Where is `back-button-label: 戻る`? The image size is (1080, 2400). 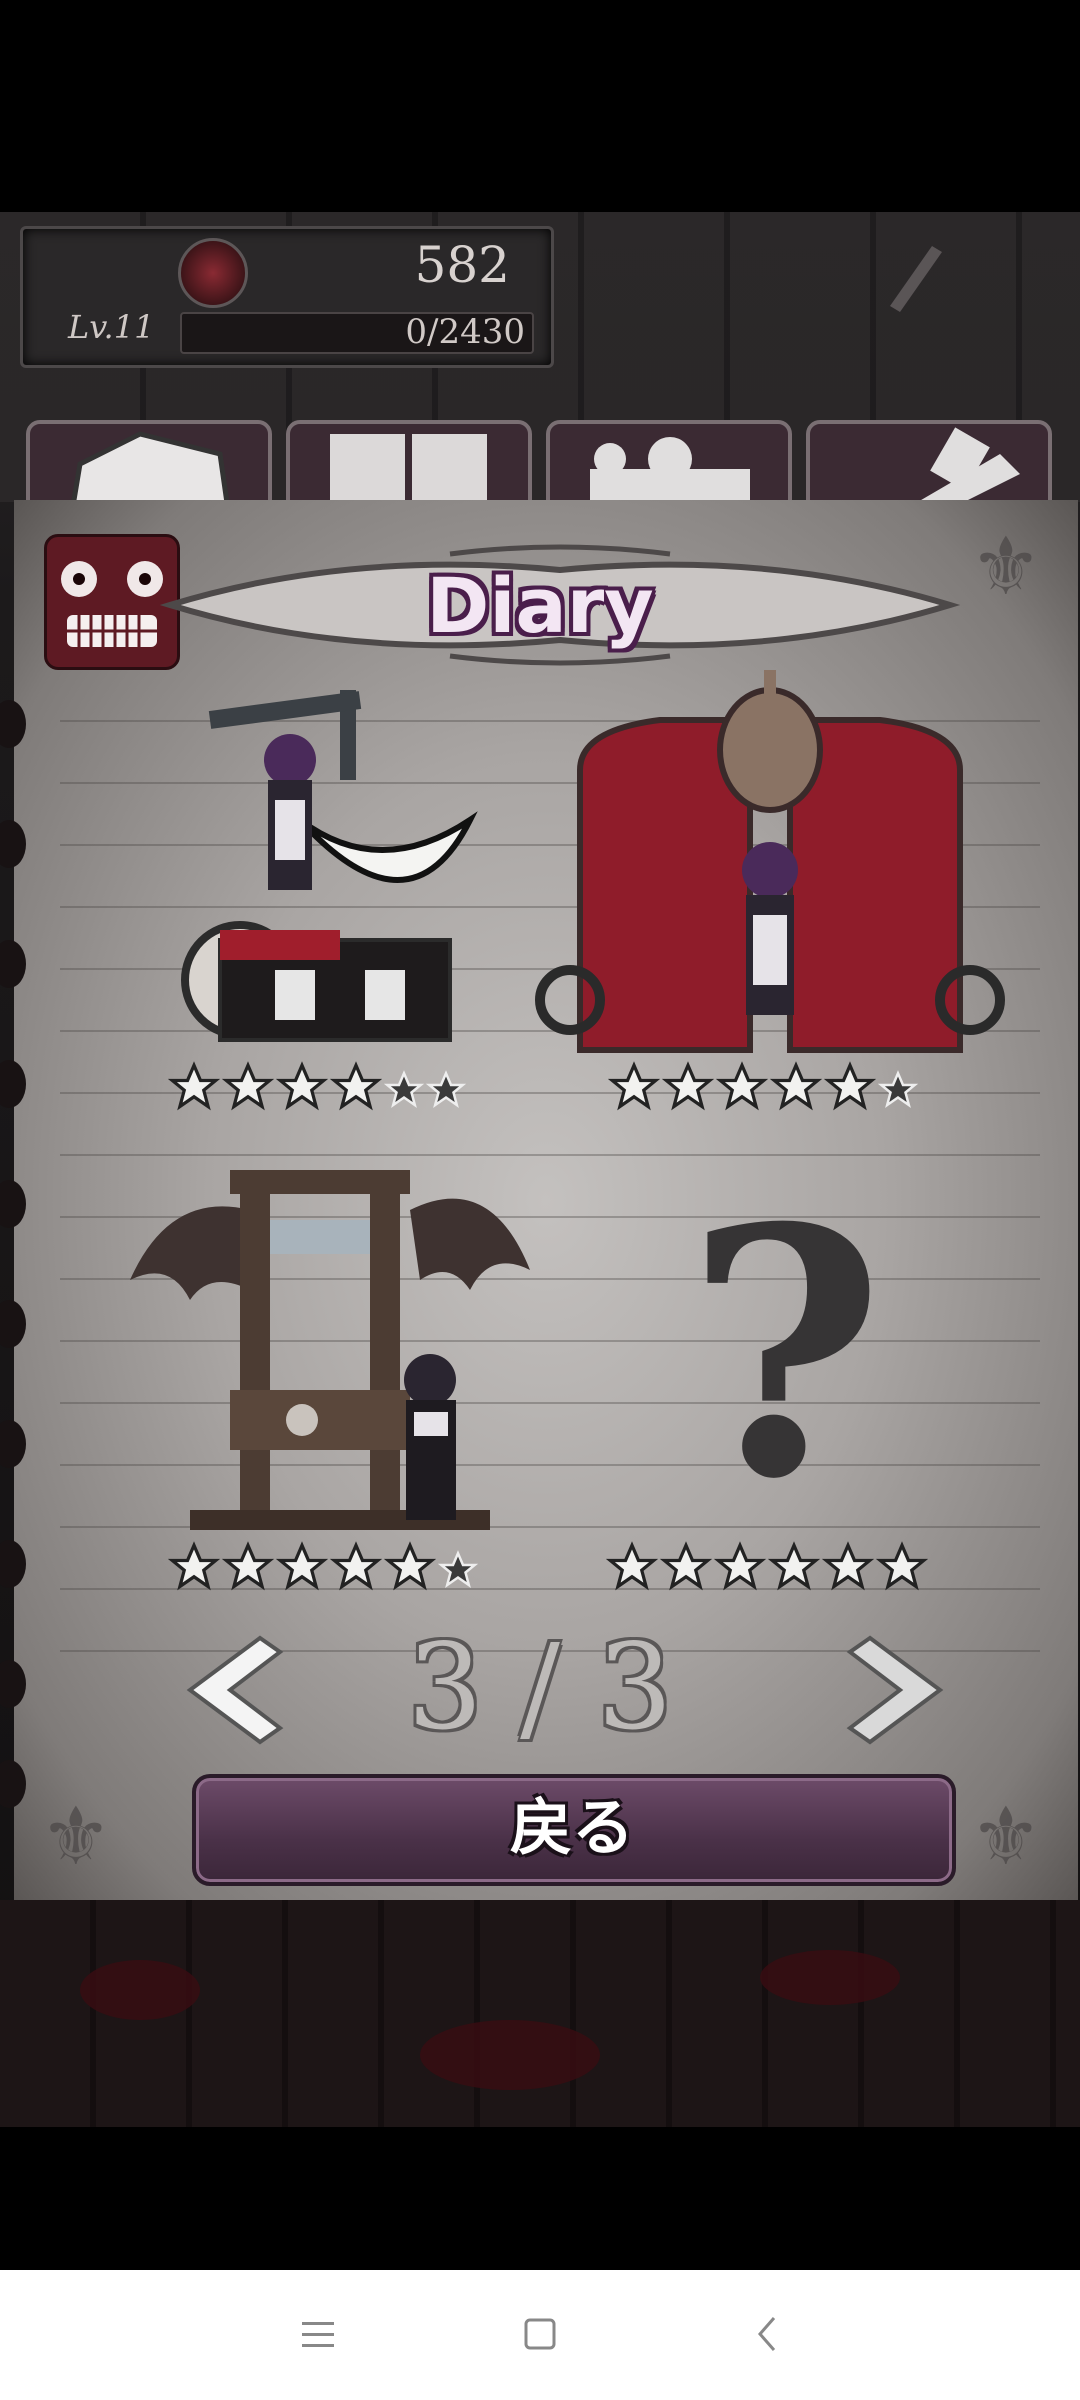 back-button-label: 戻る is located at coordinates (571, 1827).